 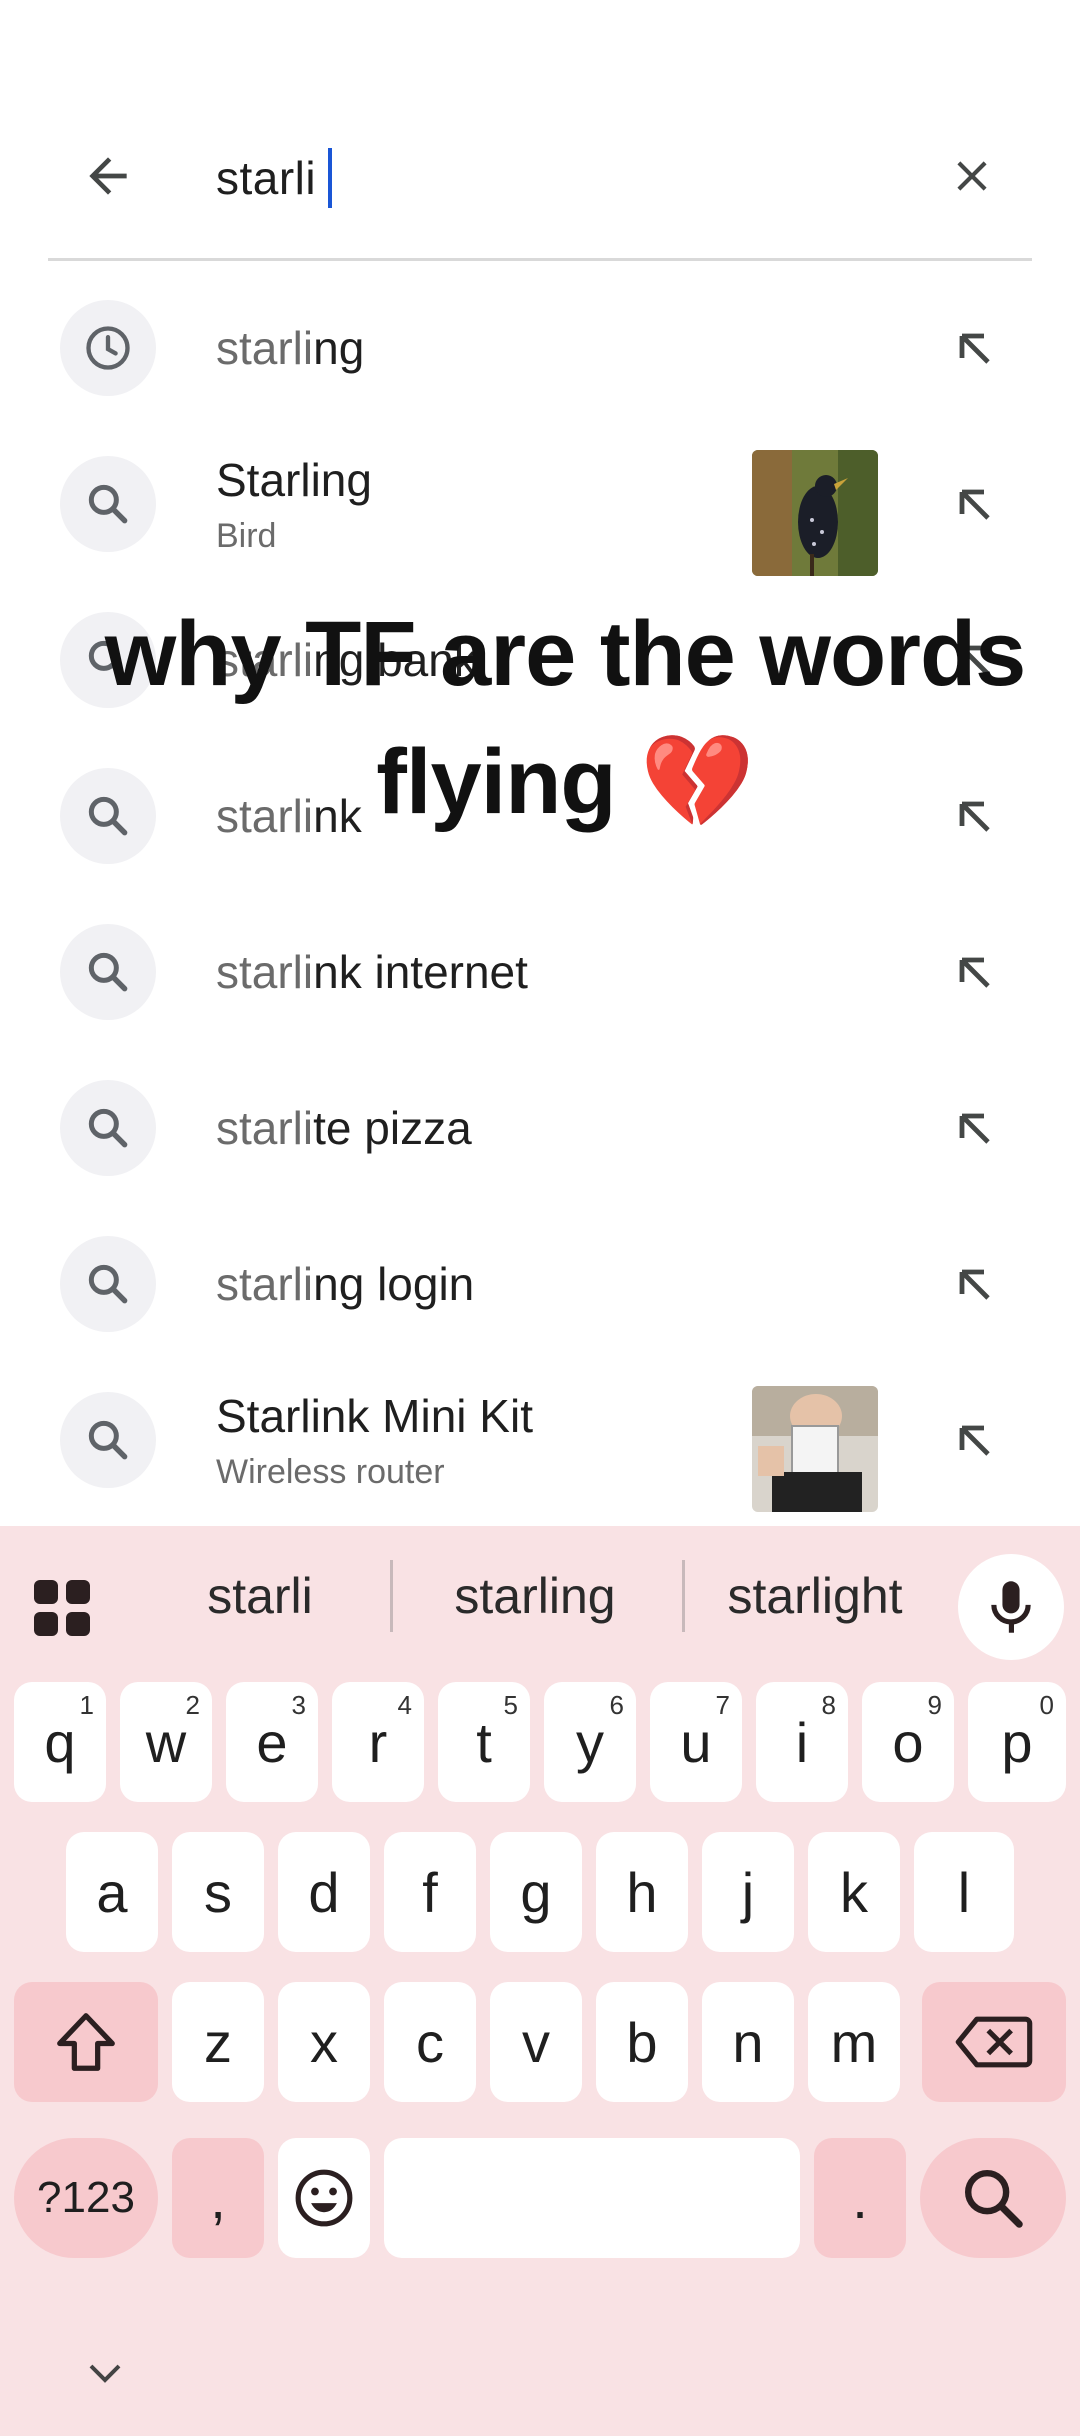 What do you see at coordinates (218, 2042) in the screenshot?
I see `key-z: z` at bounding box center [218, 2042].